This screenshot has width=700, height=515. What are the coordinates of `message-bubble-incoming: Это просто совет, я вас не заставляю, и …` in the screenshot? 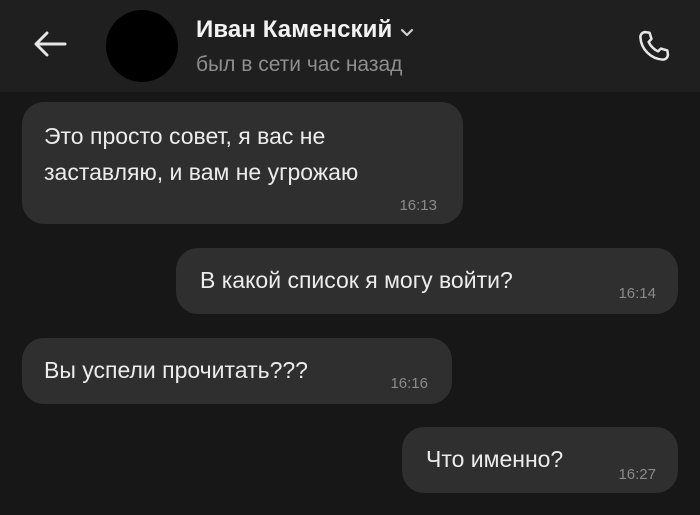 It's located at (242, 163).